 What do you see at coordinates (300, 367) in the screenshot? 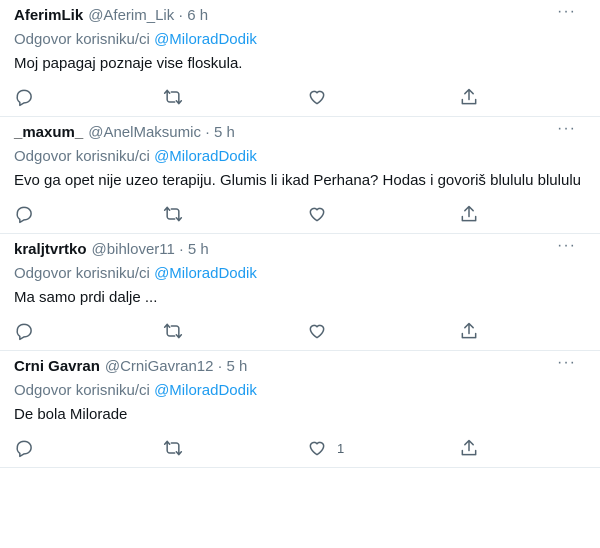
I see `tweet-header: Crni Gavran @CrniGavran12 · 5 h` at bounding box center [300, 367].